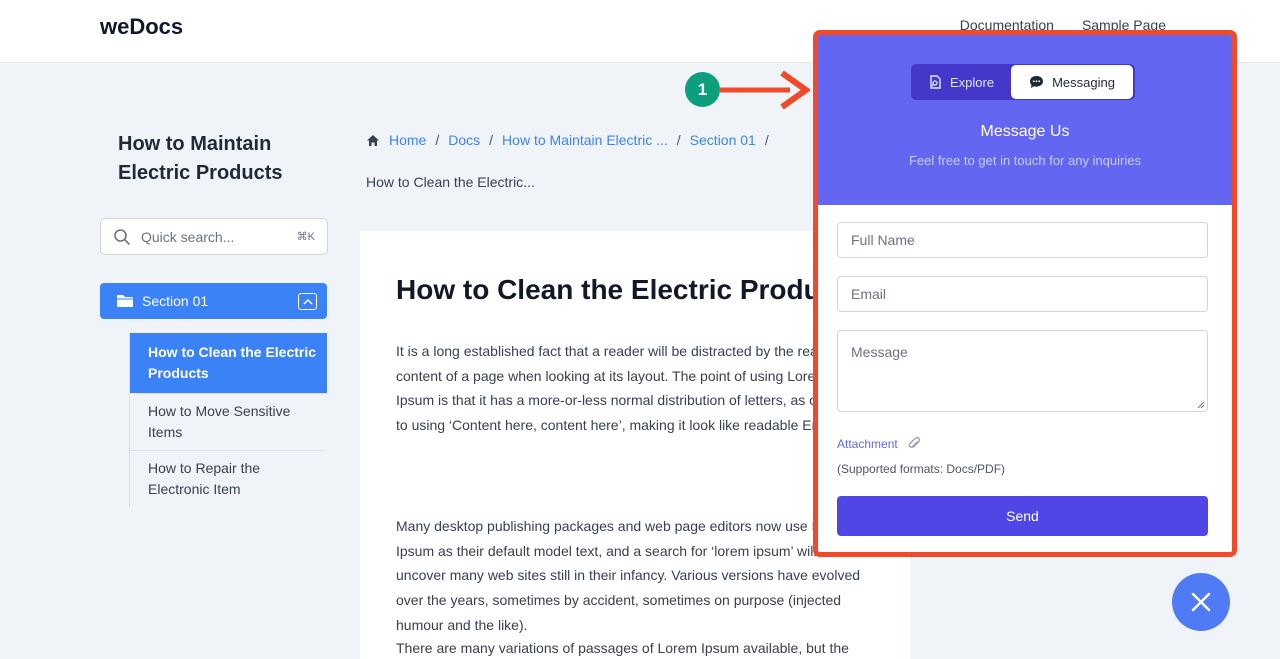  What do you see at coordinates (407, 140) in the screenshot?
I see `breadcrumb-home: Home` at bounding box center [407, 140].